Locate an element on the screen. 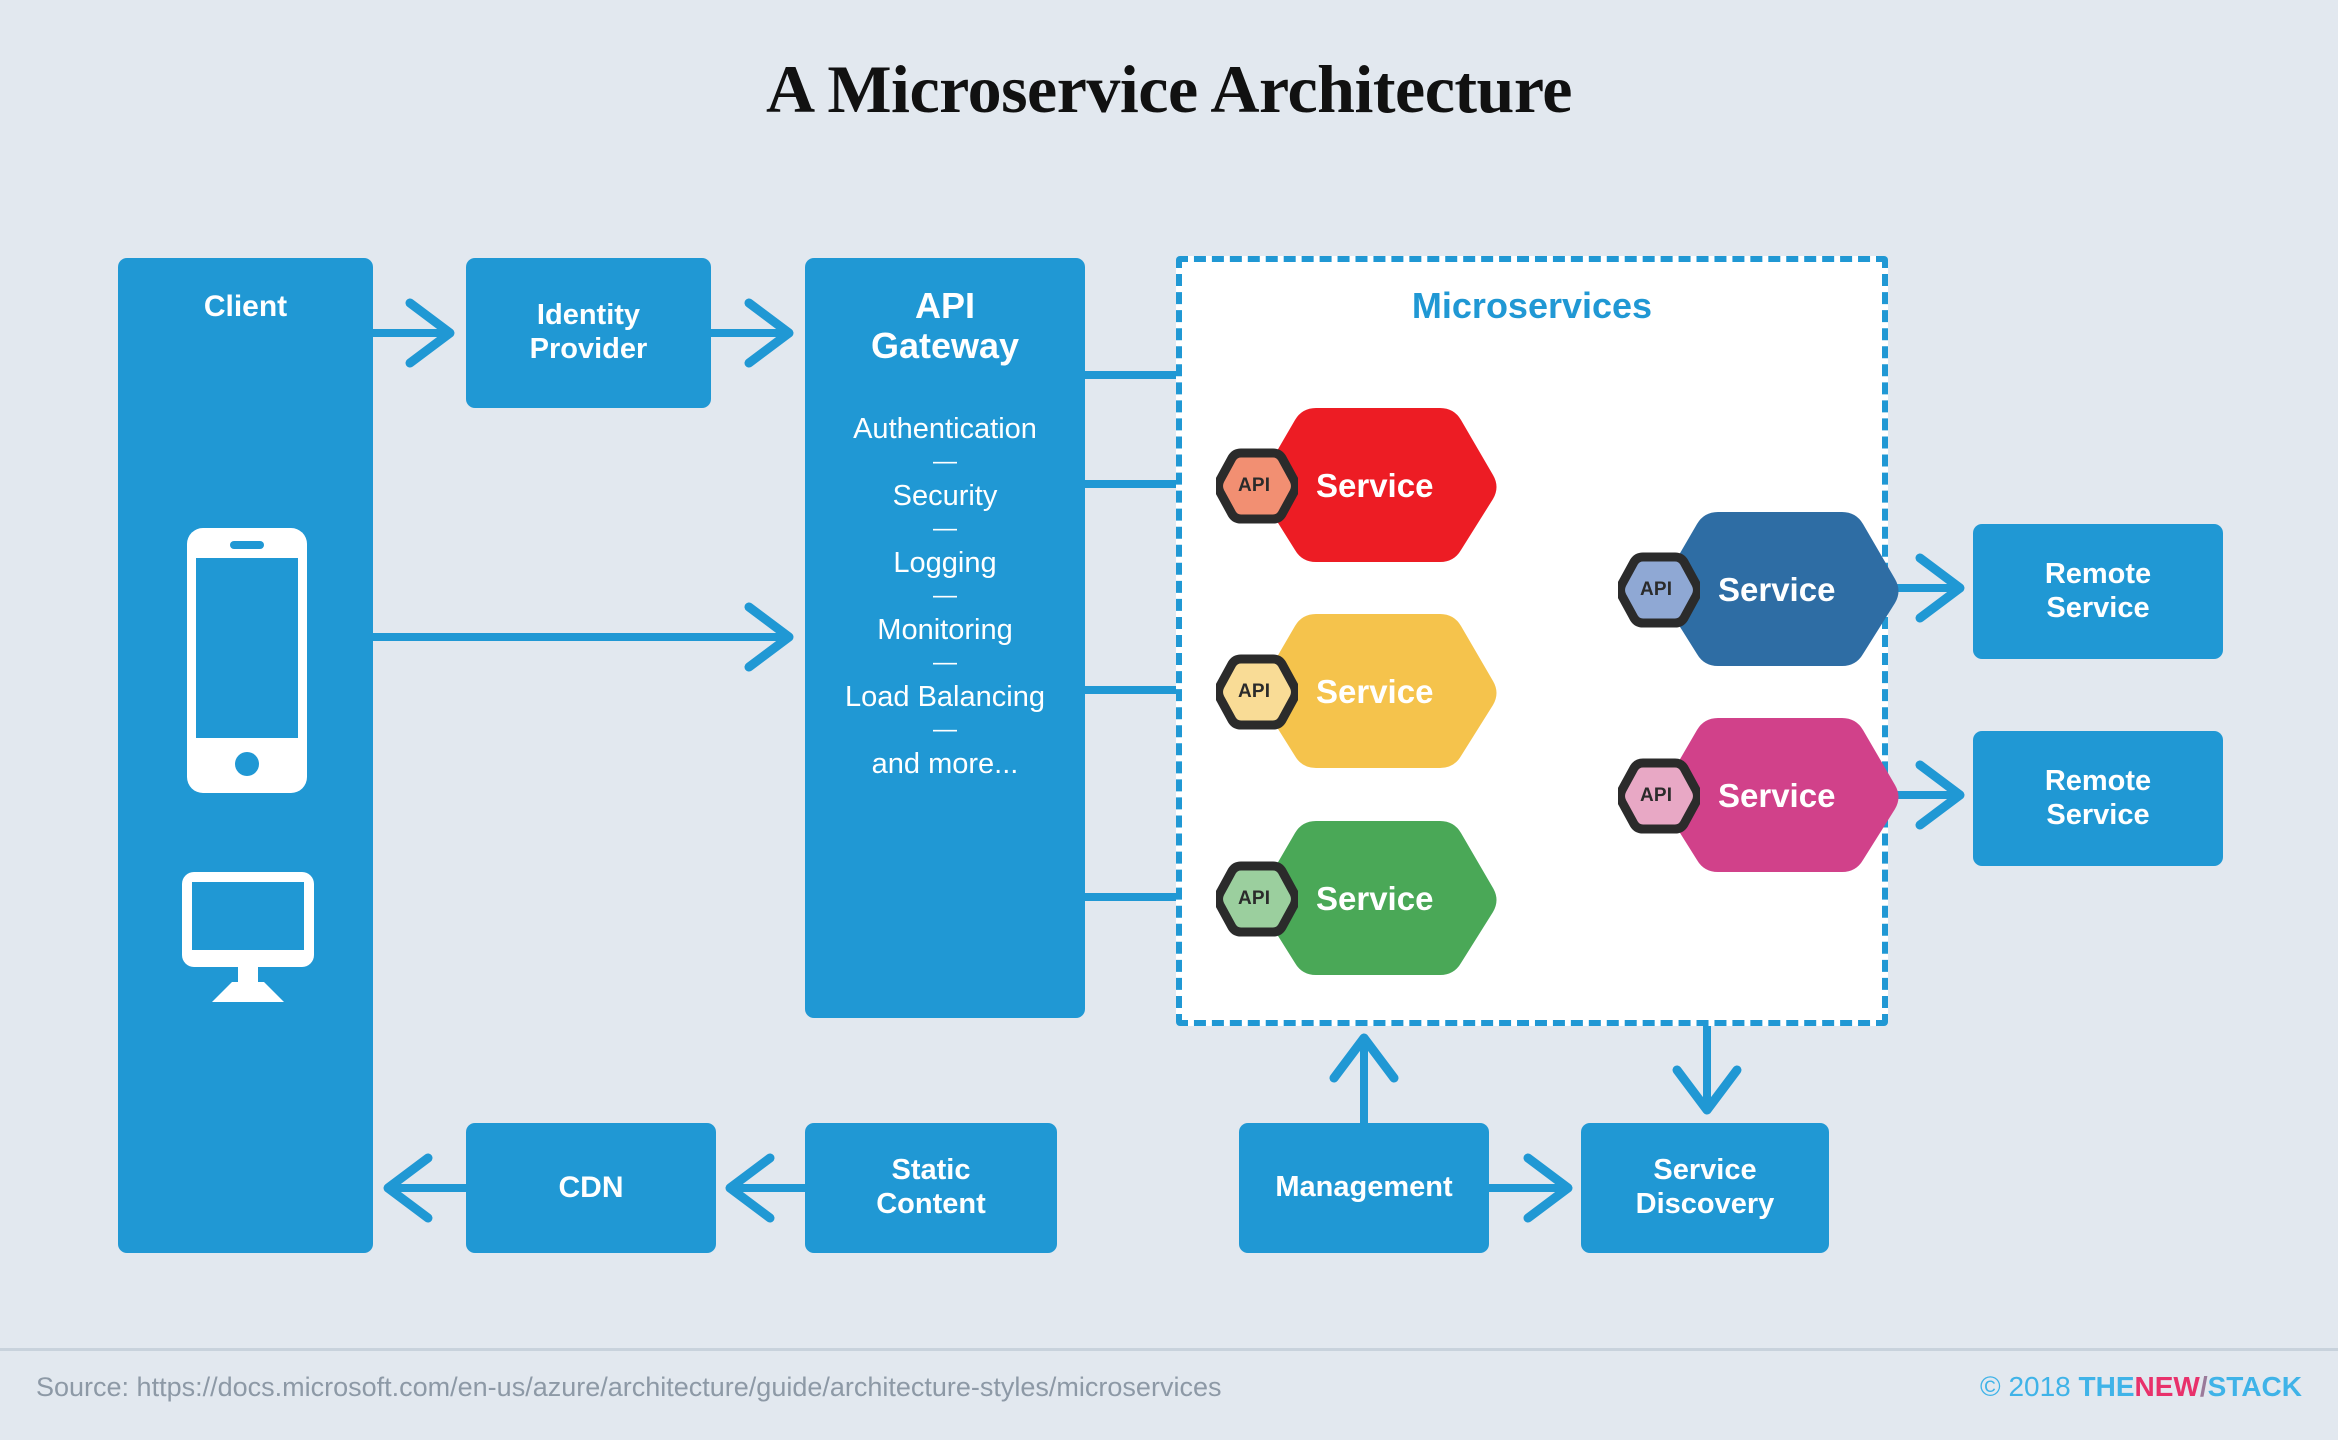  gateway-feature: Monitoring is located at coordinates (945, 630).